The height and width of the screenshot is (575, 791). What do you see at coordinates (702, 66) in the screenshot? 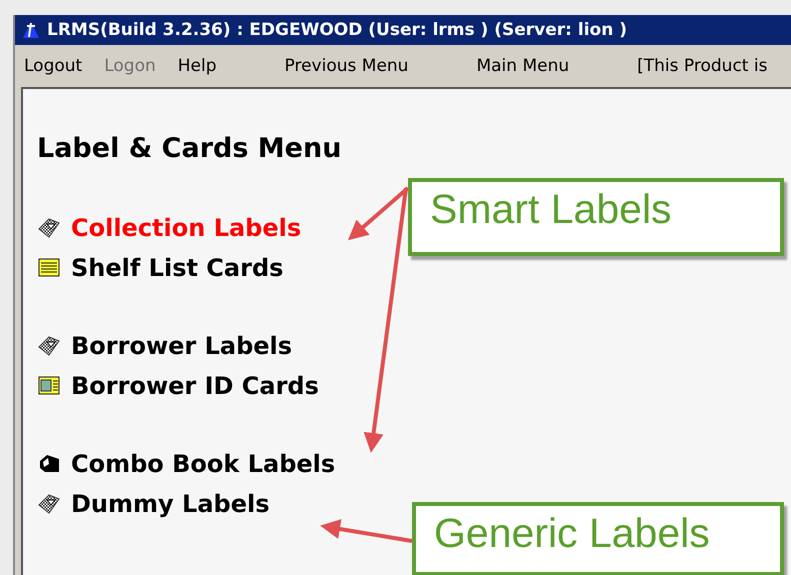
I see `menu-item: [This Product is` at bounding box center [702, 66].